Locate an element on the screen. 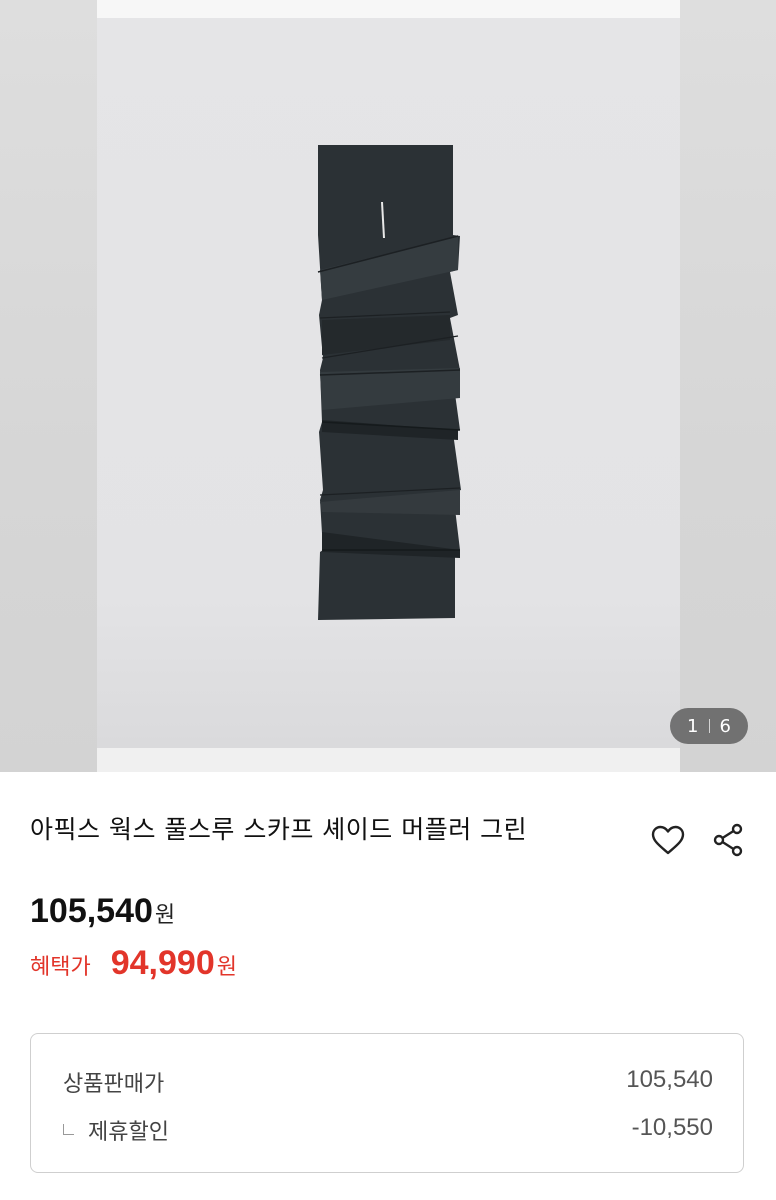  sale-label: 혜택가 is located at coordinates (60, 967).